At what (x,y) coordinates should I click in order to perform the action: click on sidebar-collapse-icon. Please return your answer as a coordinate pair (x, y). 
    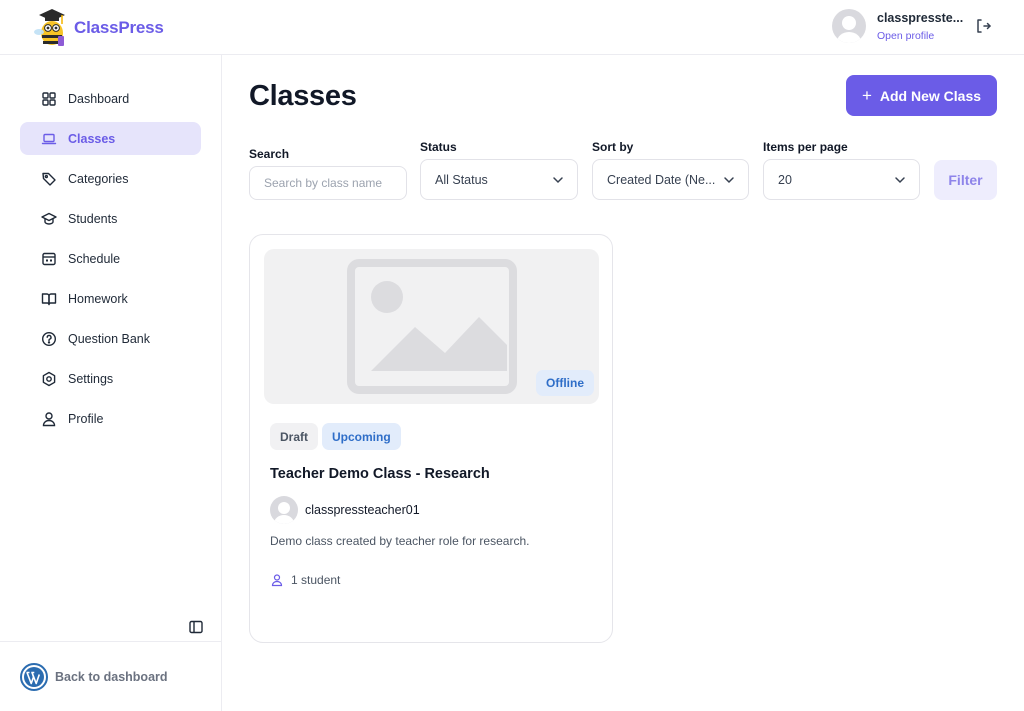
    Looking at the image, I should click on (196, 627).